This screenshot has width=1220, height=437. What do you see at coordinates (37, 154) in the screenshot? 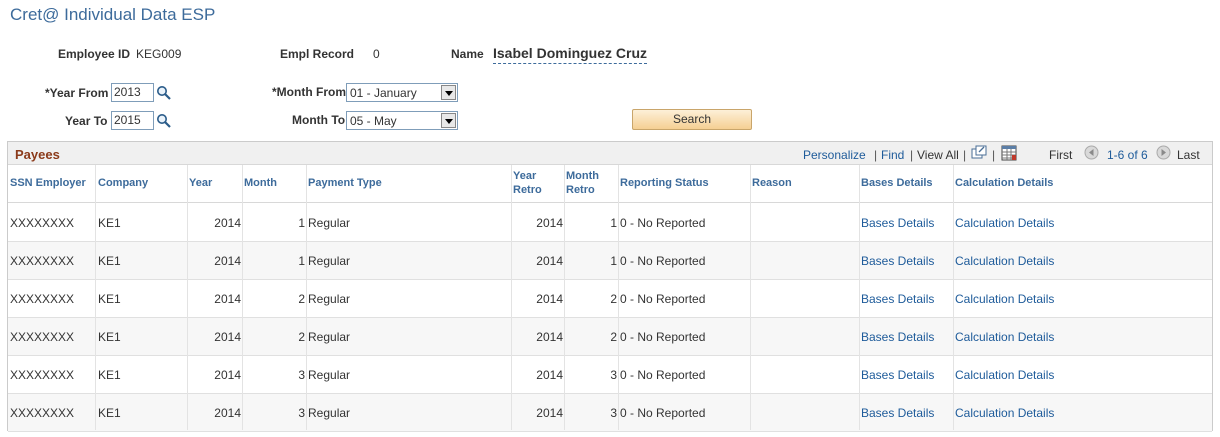
I see `grid-title: Payees` at bounding box center [37, 154].